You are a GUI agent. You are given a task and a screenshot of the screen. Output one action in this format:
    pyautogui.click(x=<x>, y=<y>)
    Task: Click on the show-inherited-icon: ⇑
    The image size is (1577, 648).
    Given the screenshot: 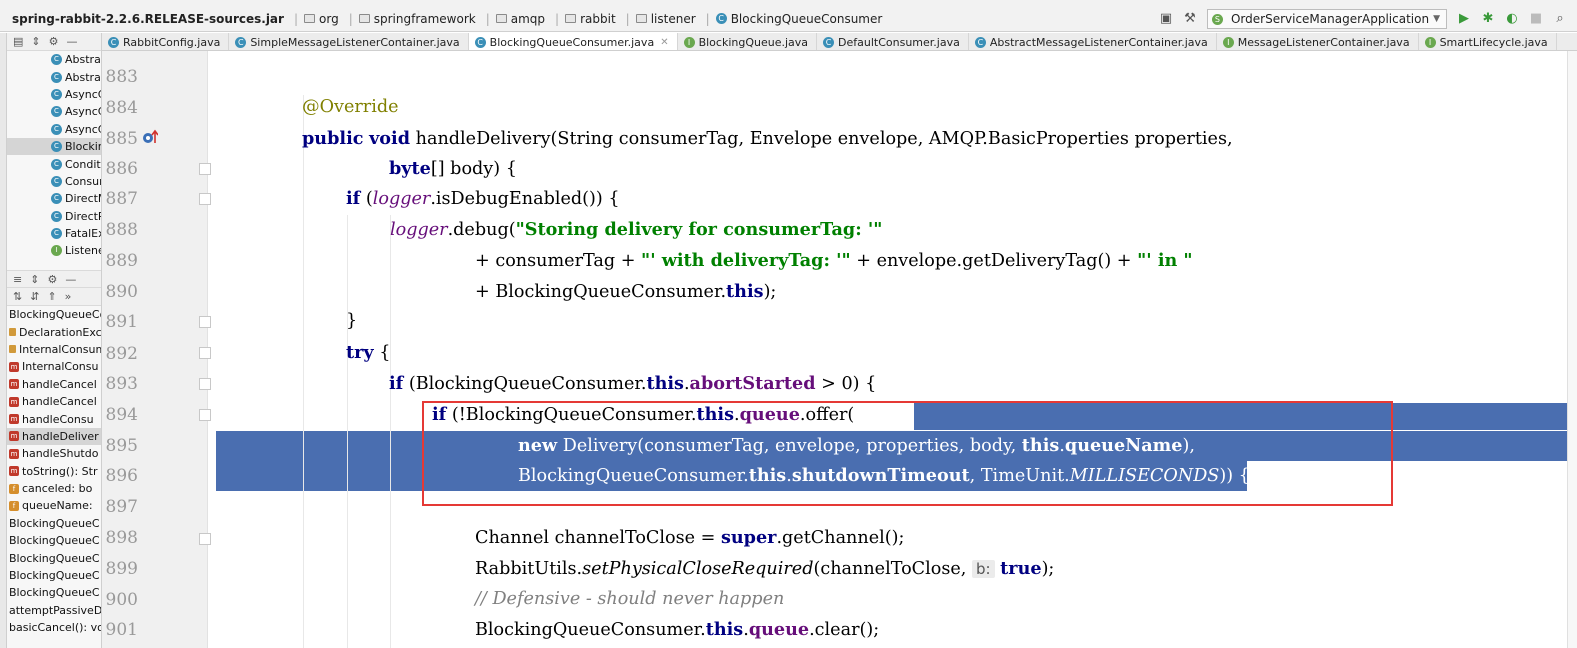 What is the action you would take?
    pyautogui.click(x=51, y=296)
    